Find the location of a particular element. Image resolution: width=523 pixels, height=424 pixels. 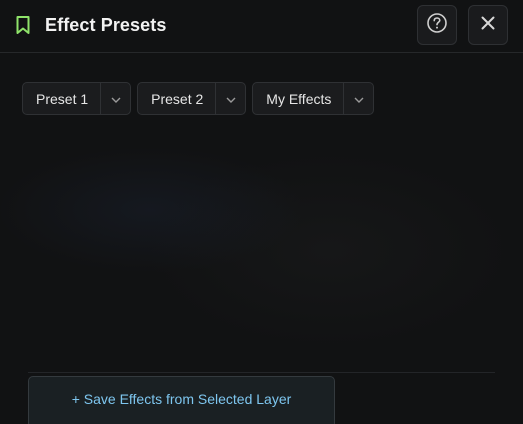

preset-dropdown-1: Preset 1 is located at coordinates (77, 98).